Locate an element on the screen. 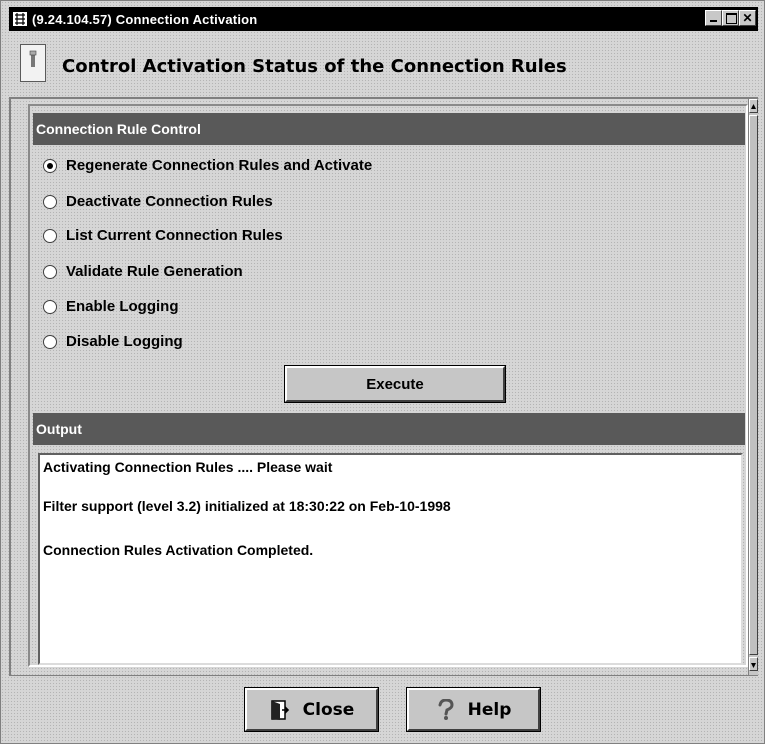  maximize-button is located at coordinates (730, 18).